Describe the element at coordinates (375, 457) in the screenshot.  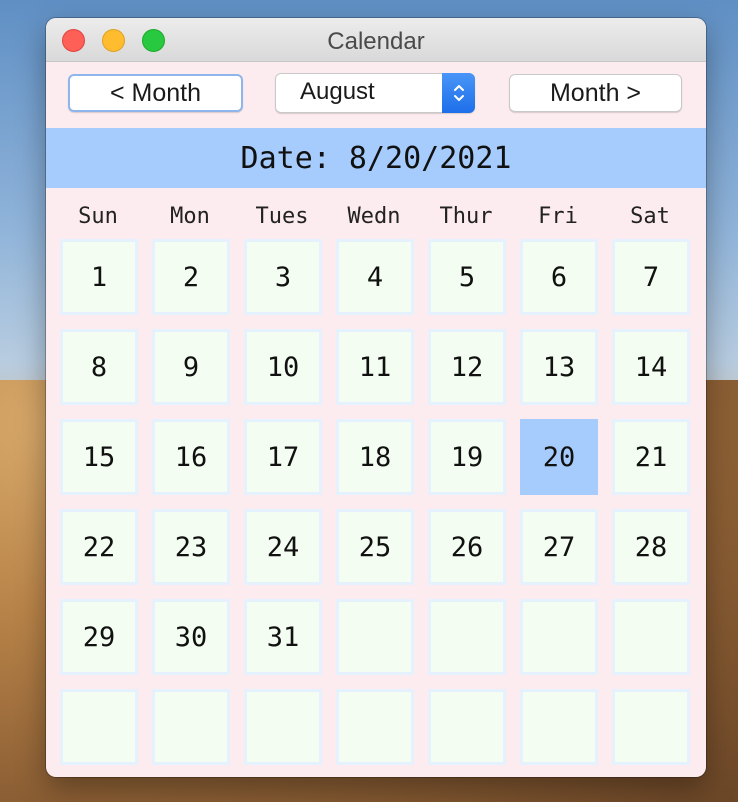
I see `day-cell: 18` at that location.